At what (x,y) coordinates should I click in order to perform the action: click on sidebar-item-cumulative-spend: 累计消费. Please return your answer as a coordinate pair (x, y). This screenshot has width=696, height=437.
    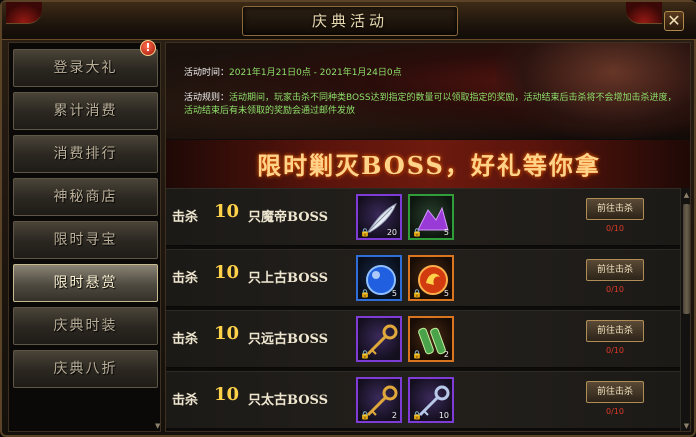
    Looking at the image, I should click on (85, 111).